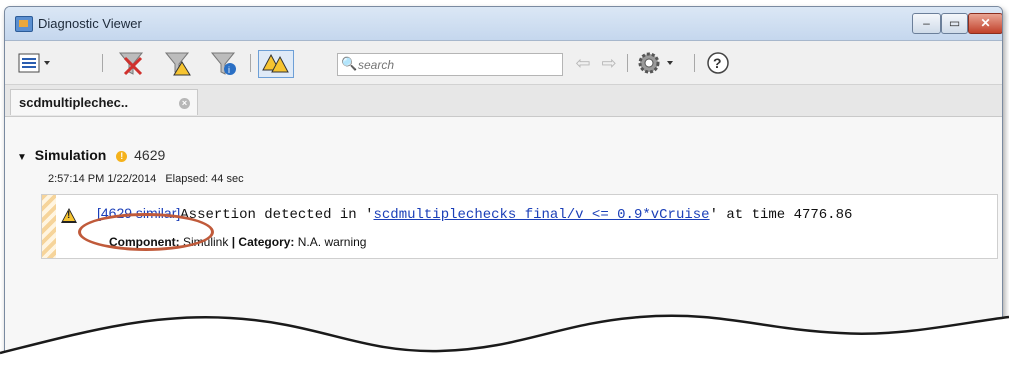 This screenshot has height=377, width=1009. I want to click on help-button: ?, so click(718, 63).